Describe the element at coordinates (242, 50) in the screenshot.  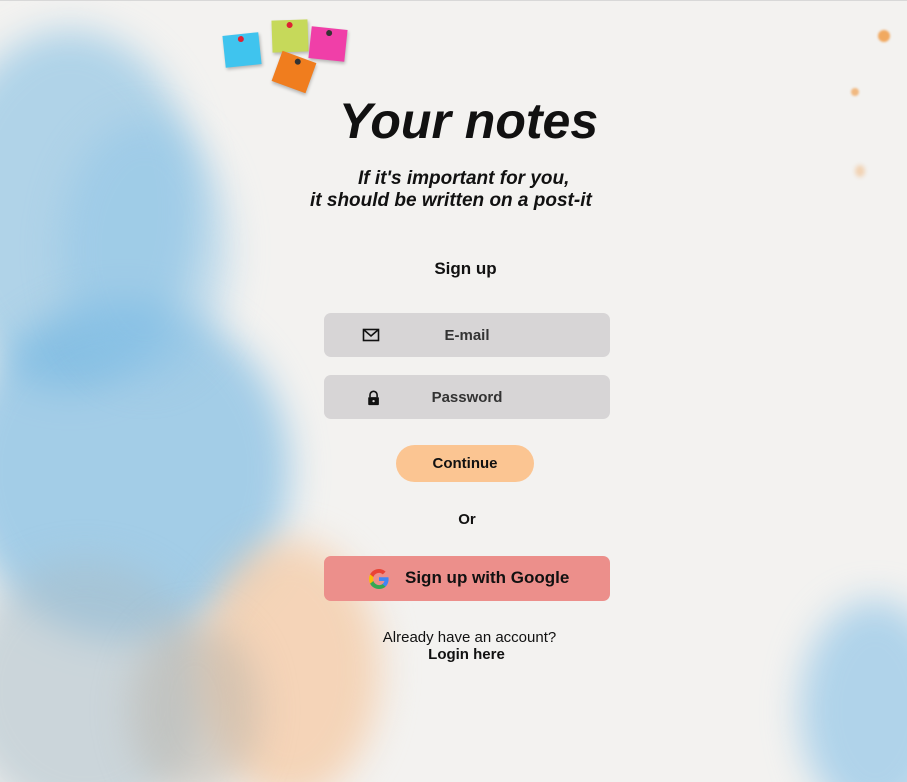
I see `blue-postit-icon` at that location.